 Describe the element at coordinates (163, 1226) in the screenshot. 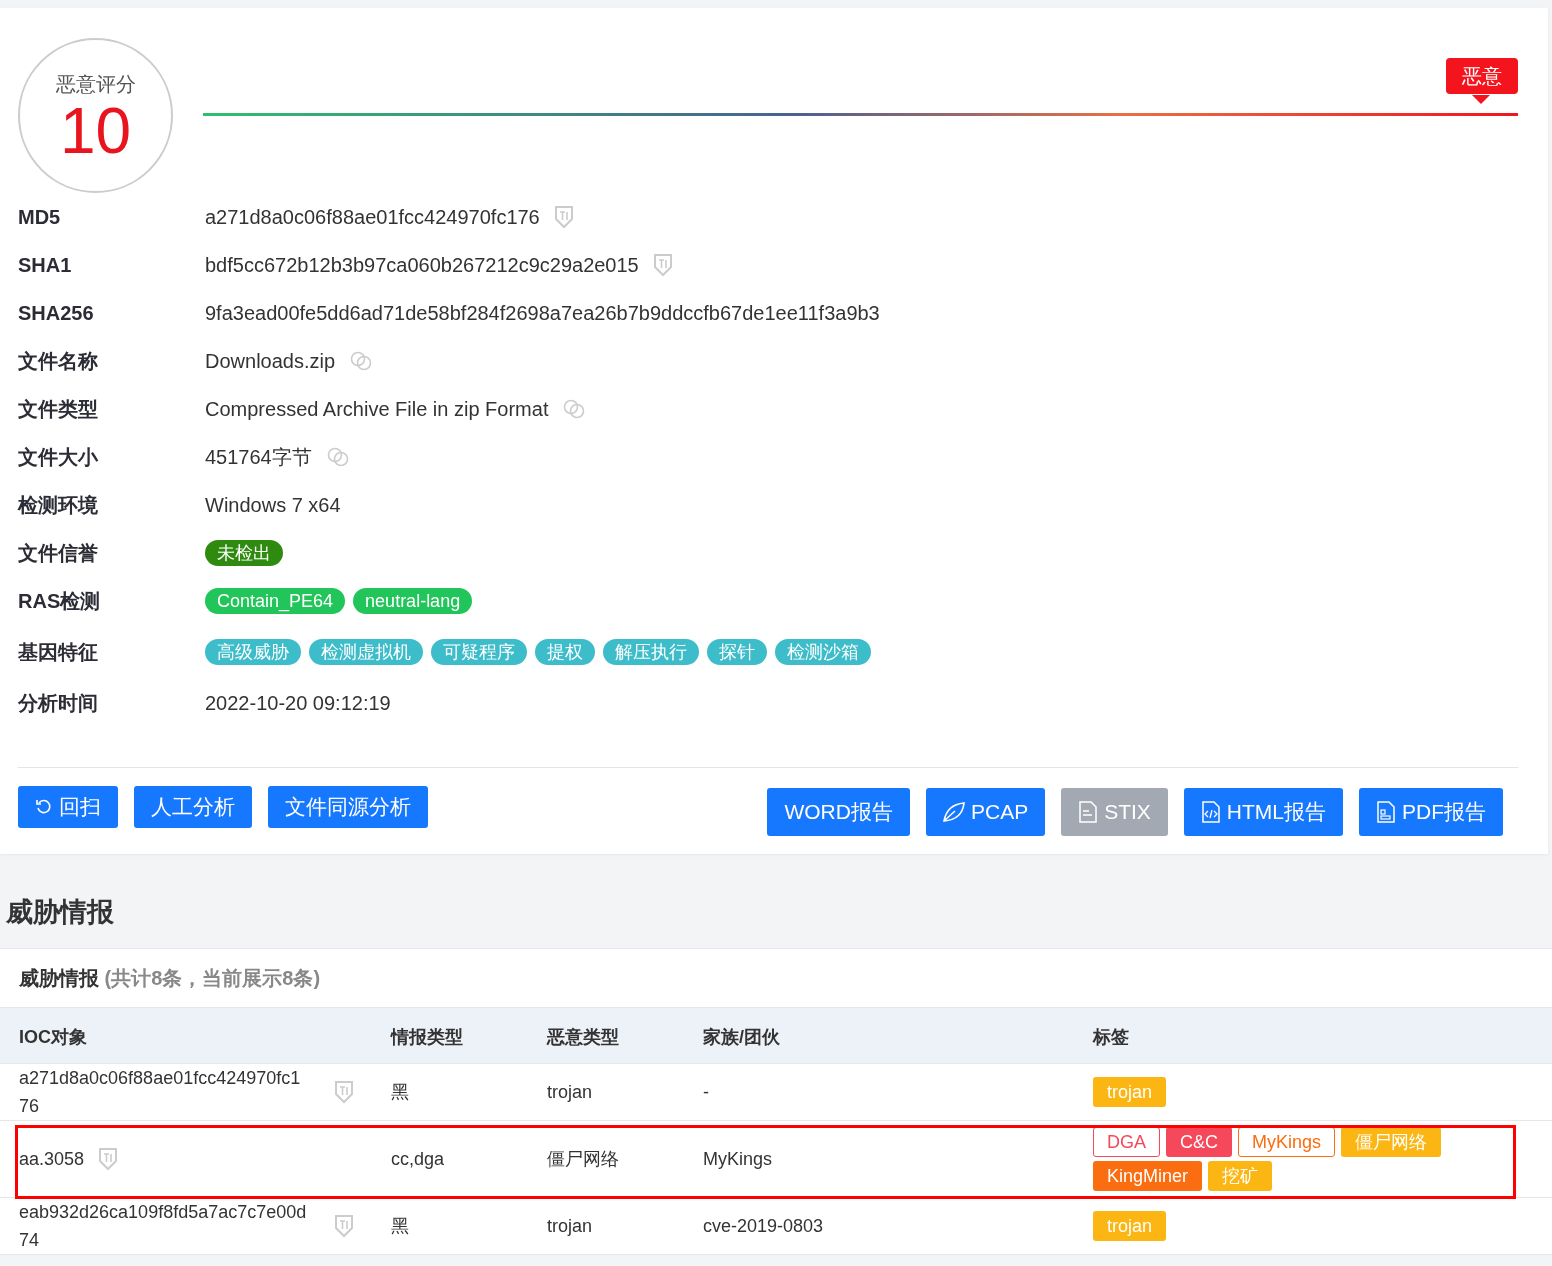

I see `ioc-value: eab932d26ca109f8fd5a7ac7c7e00d74` at that location.